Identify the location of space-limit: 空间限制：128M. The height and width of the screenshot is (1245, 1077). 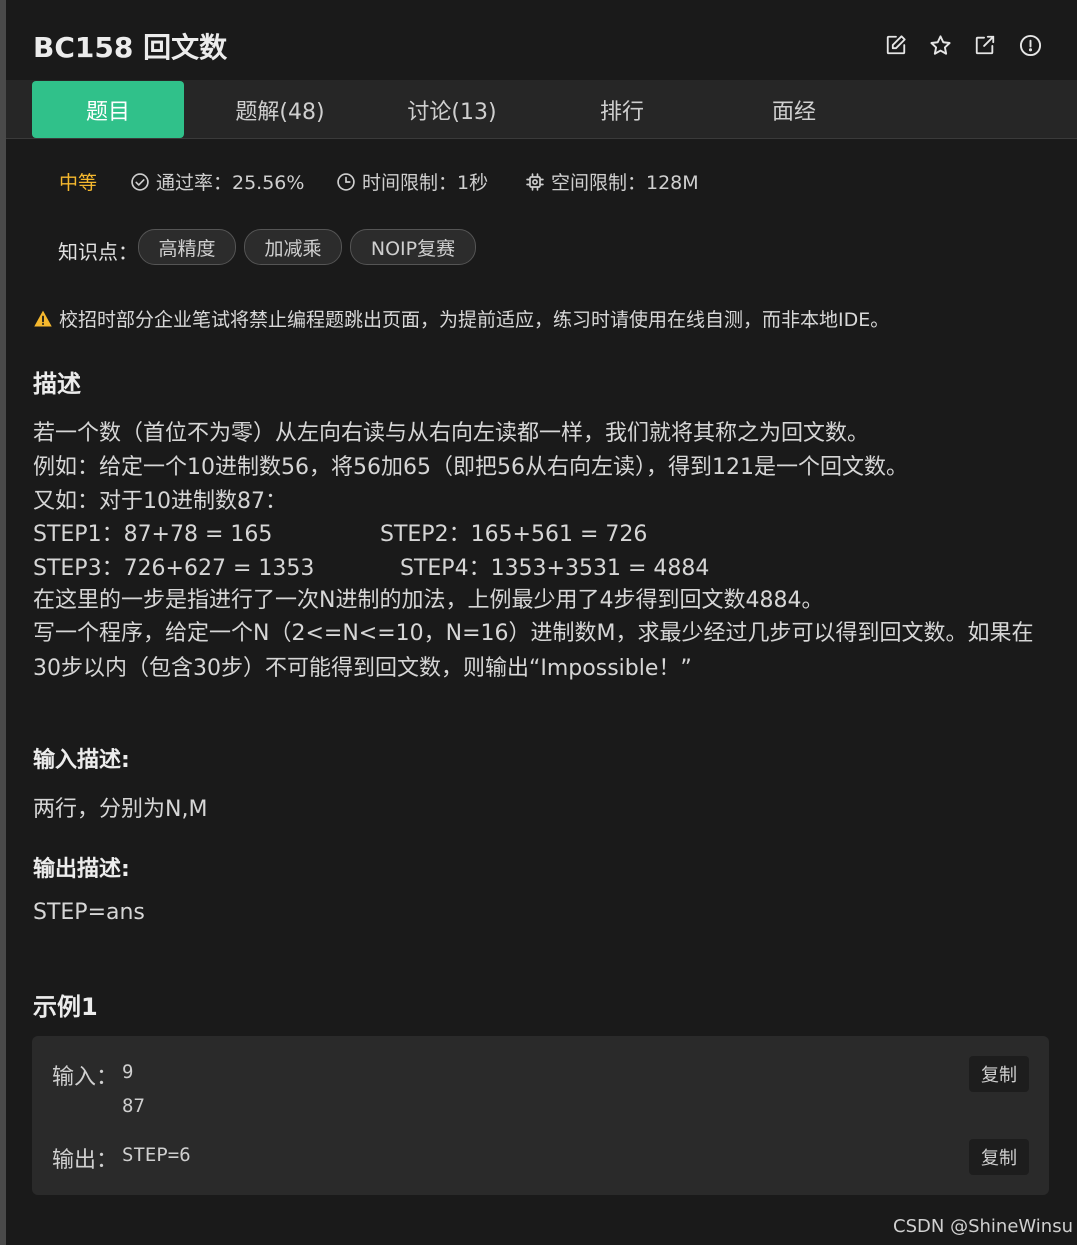
(612, 181).